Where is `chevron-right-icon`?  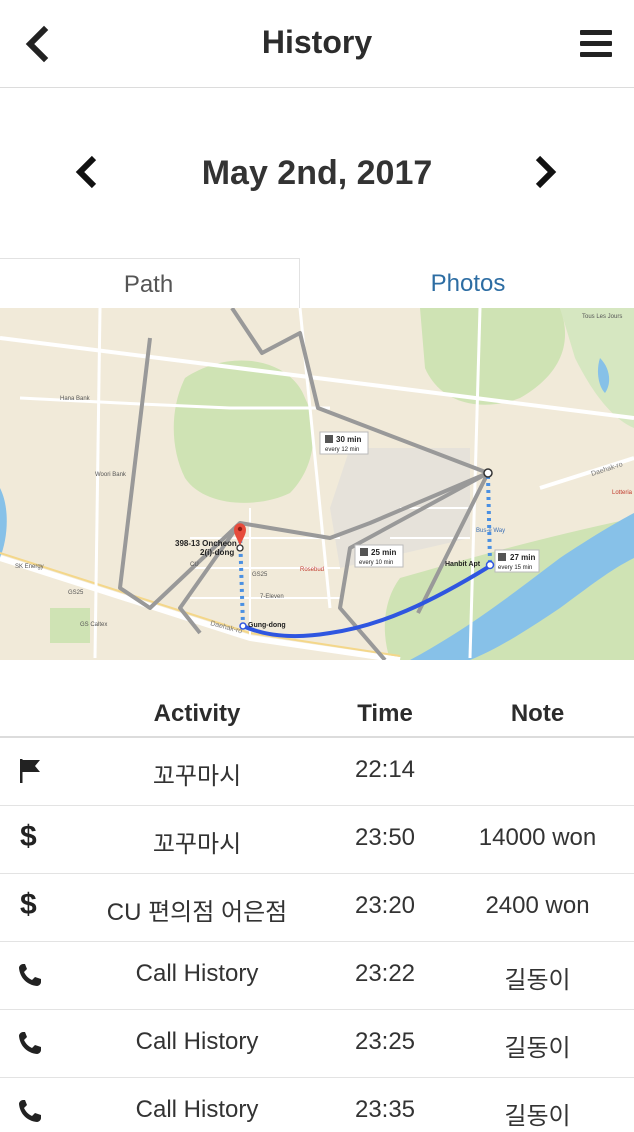
chevron-right-icon is located at coordinates (546, 172).